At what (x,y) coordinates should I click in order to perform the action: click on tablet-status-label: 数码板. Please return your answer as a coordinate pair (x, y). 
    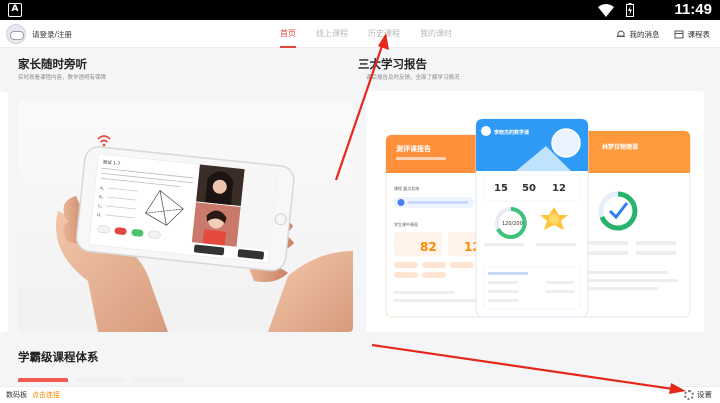
    Looking at the image, I should click on (16, 395).